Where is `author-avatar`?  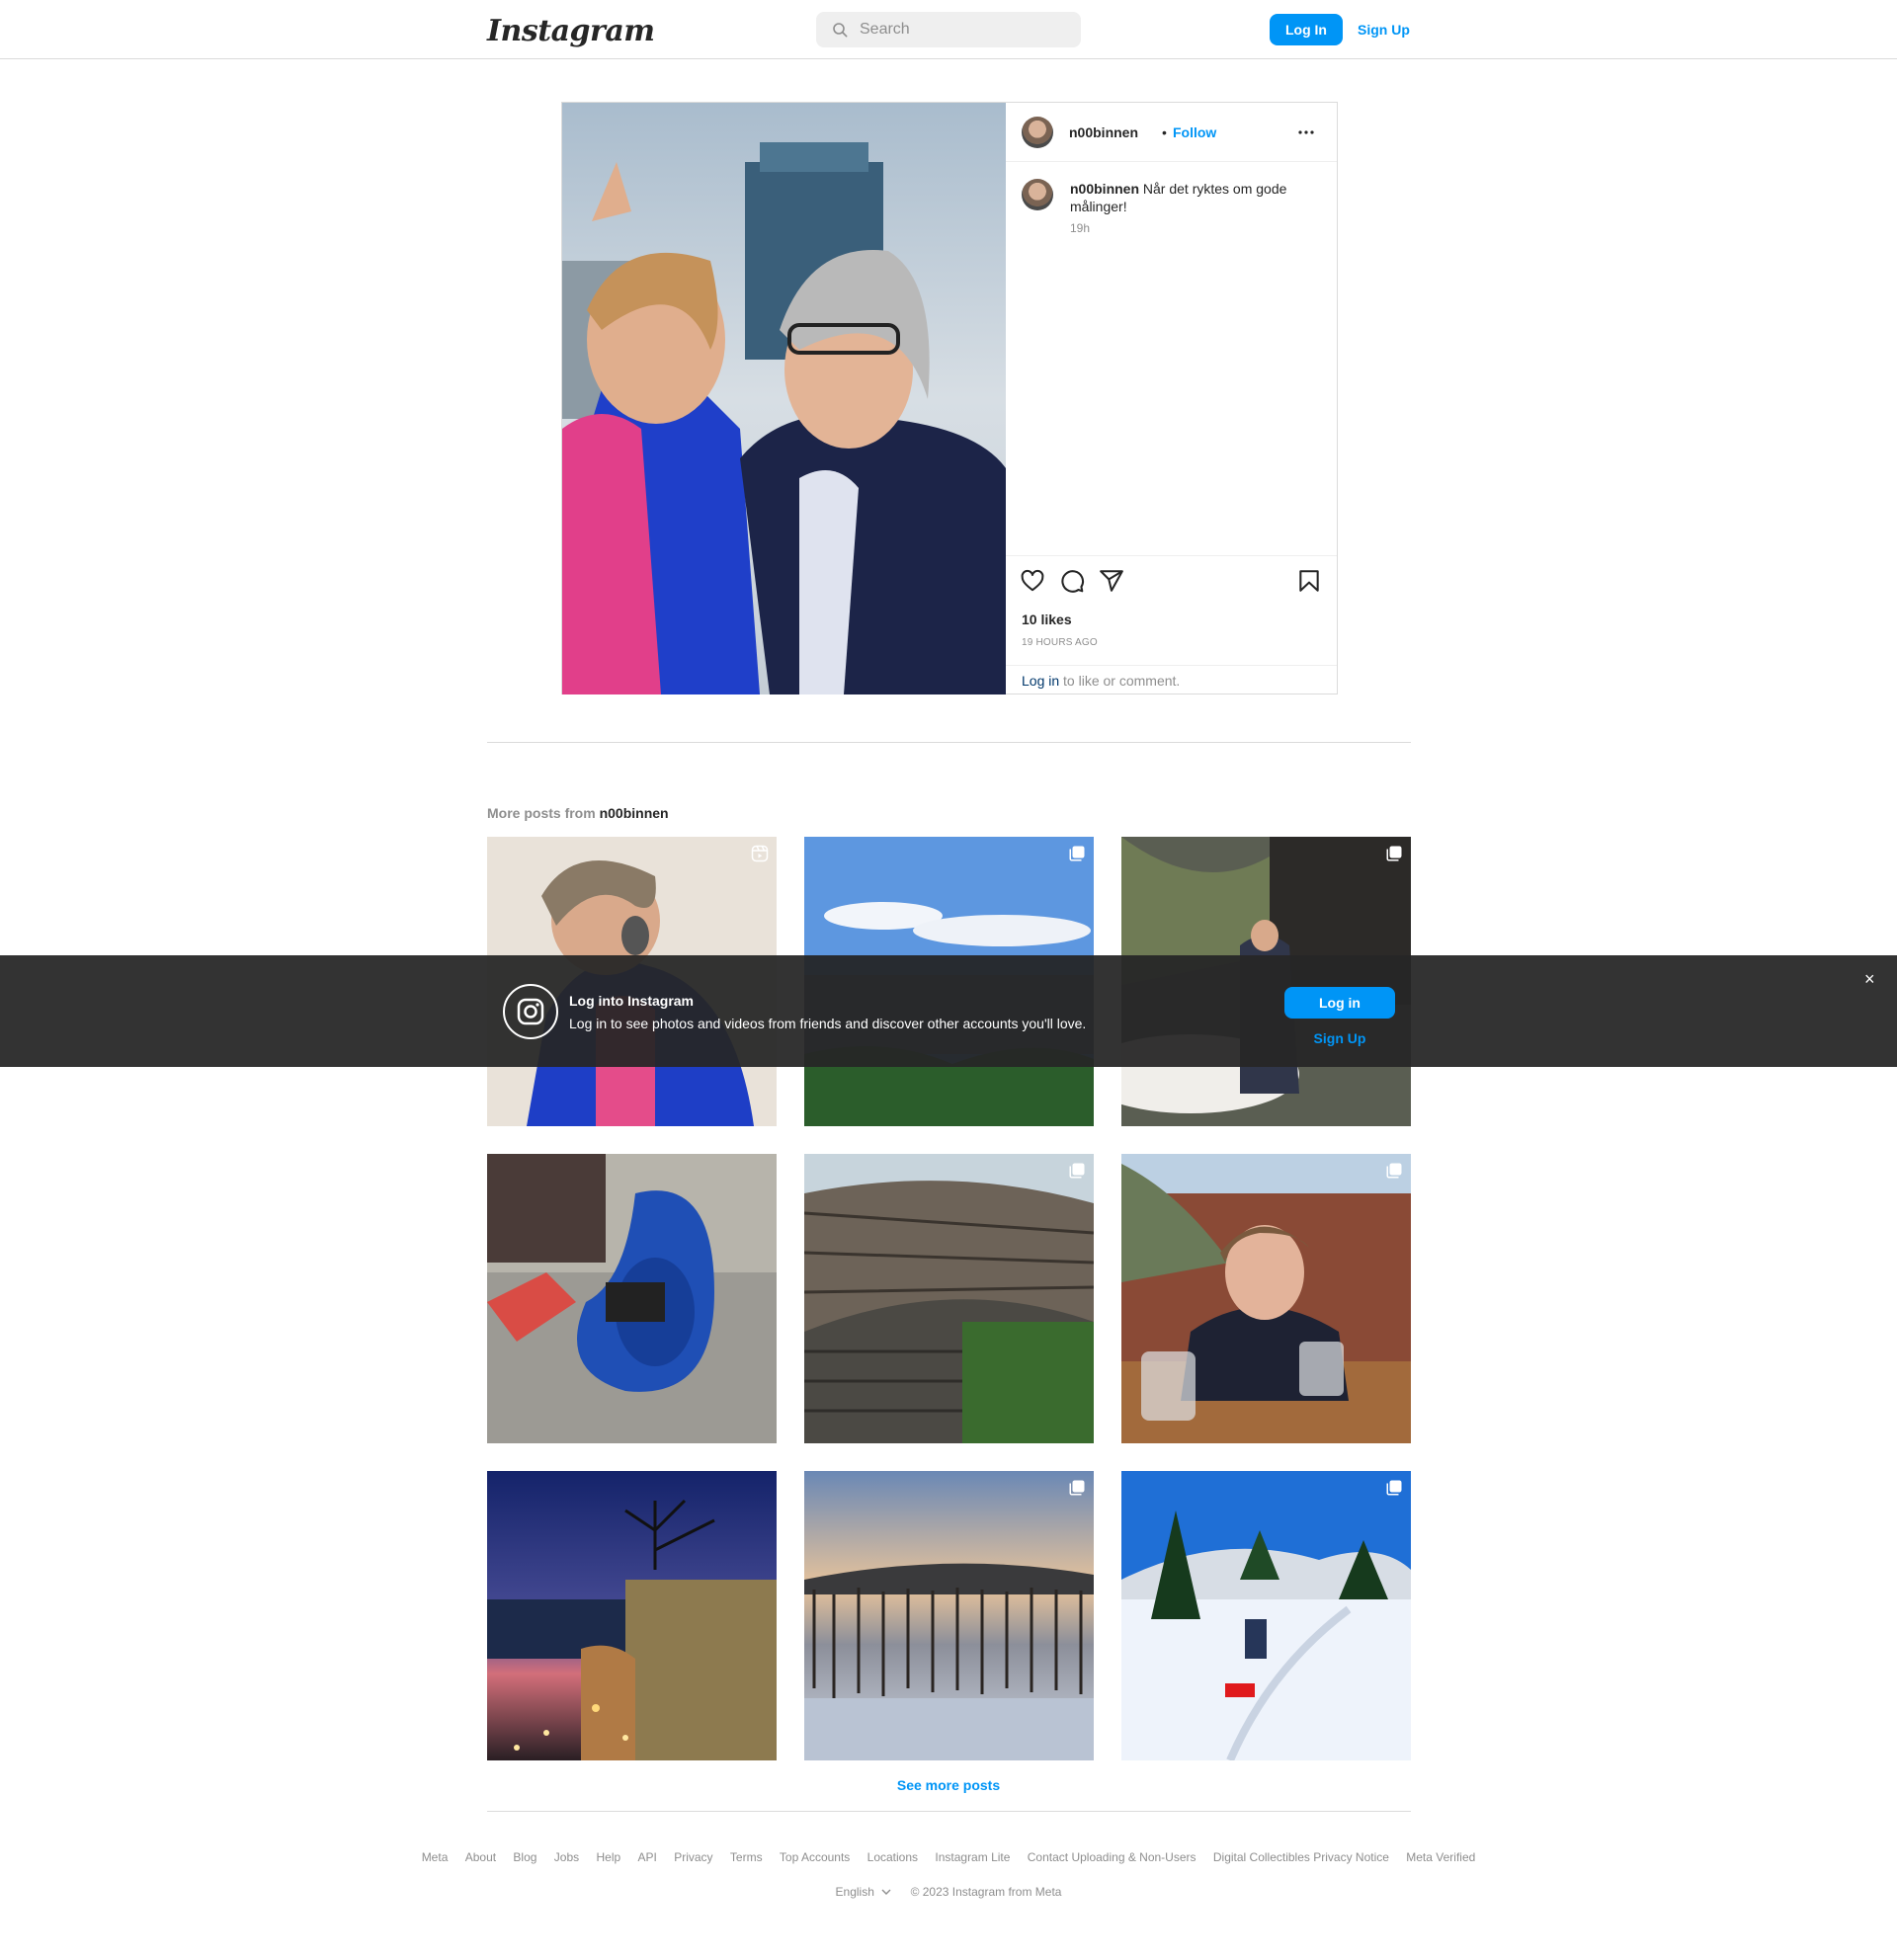 author-avatar is located at coordinates (1037, 132).